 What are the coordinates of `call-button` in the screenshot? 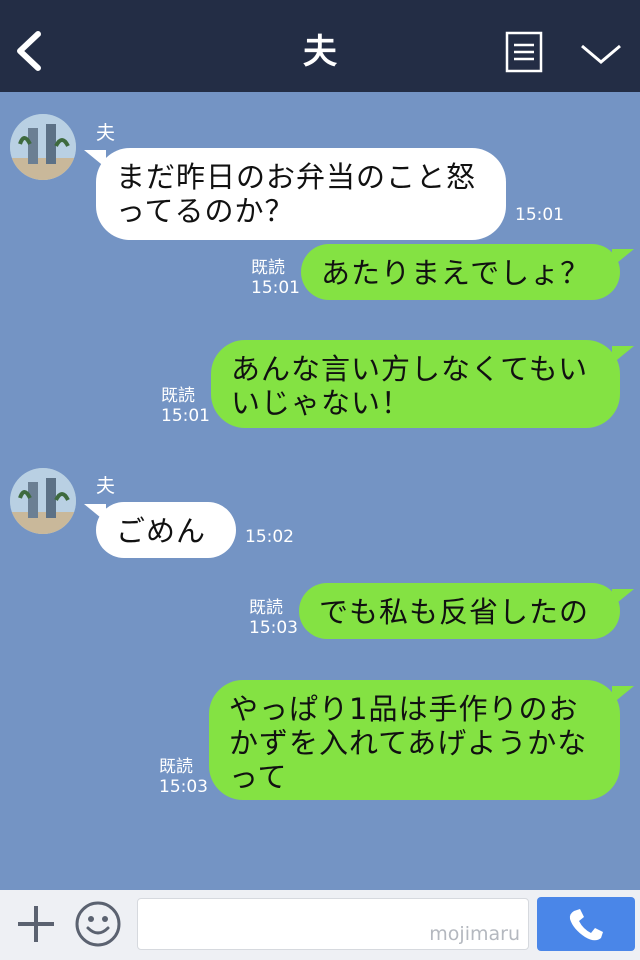 It's located at (586, 924).